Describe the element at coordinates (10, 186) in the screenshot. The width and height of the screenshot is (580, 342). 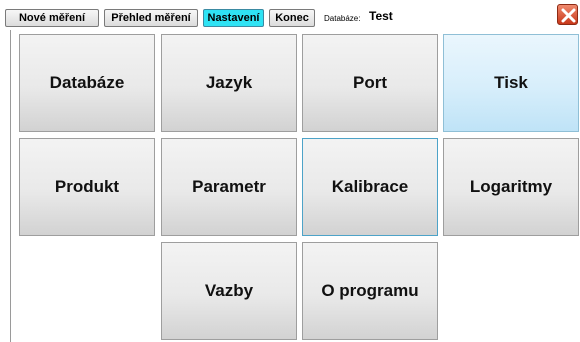
I see `content-left-divider` at that location.